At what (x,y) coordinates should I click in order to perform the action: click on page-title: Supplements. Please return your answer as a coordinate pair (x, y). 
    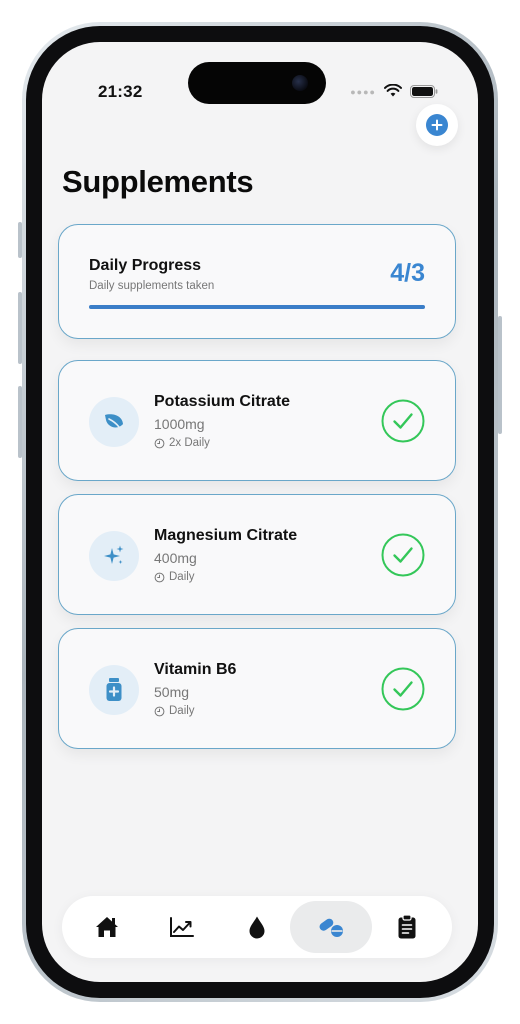
    Looking at the image, I should click on (158, 181).